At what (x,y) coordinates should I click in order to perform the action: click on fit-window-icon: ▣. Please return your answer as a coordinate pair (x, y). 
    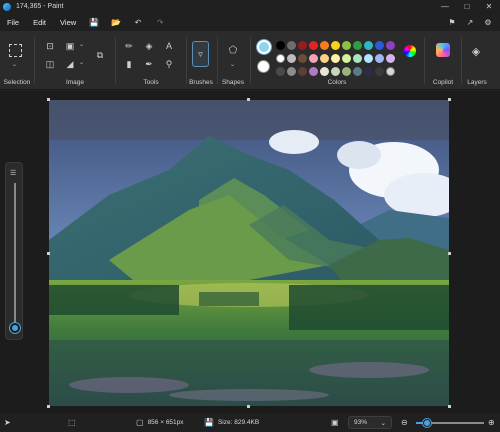
    Looking at the image, I should click on (335, 422).